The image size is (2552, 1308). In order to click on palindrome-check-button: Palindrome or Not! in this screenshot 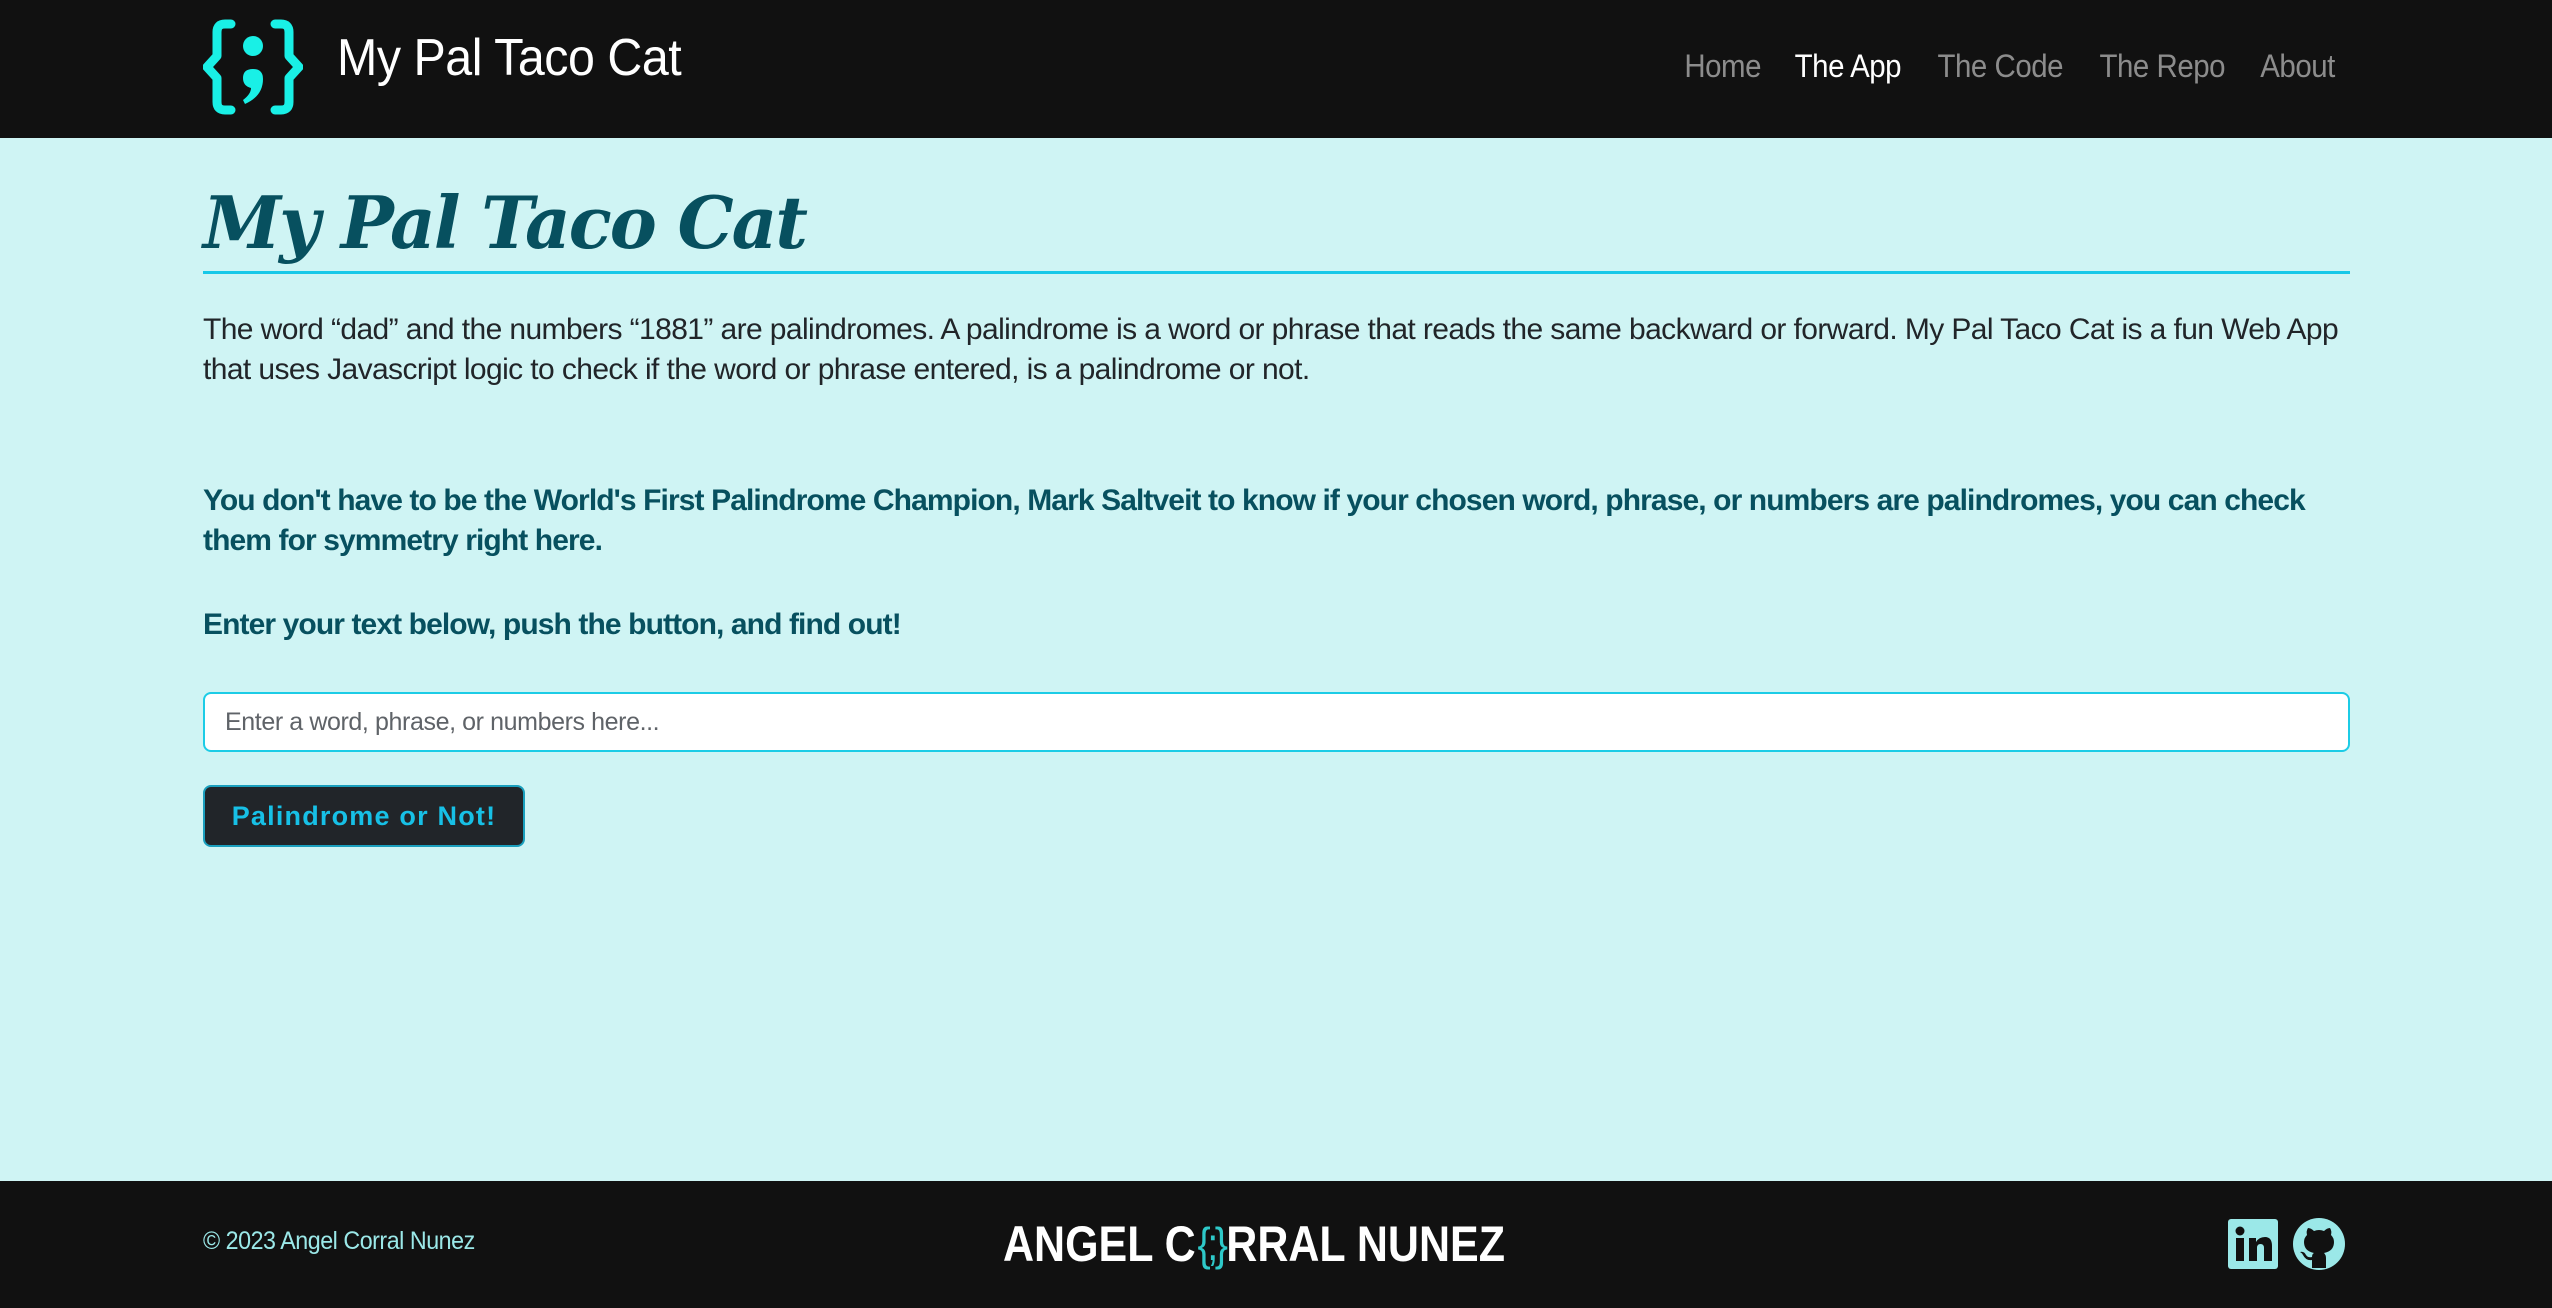, I will do `click(364, 816)`.